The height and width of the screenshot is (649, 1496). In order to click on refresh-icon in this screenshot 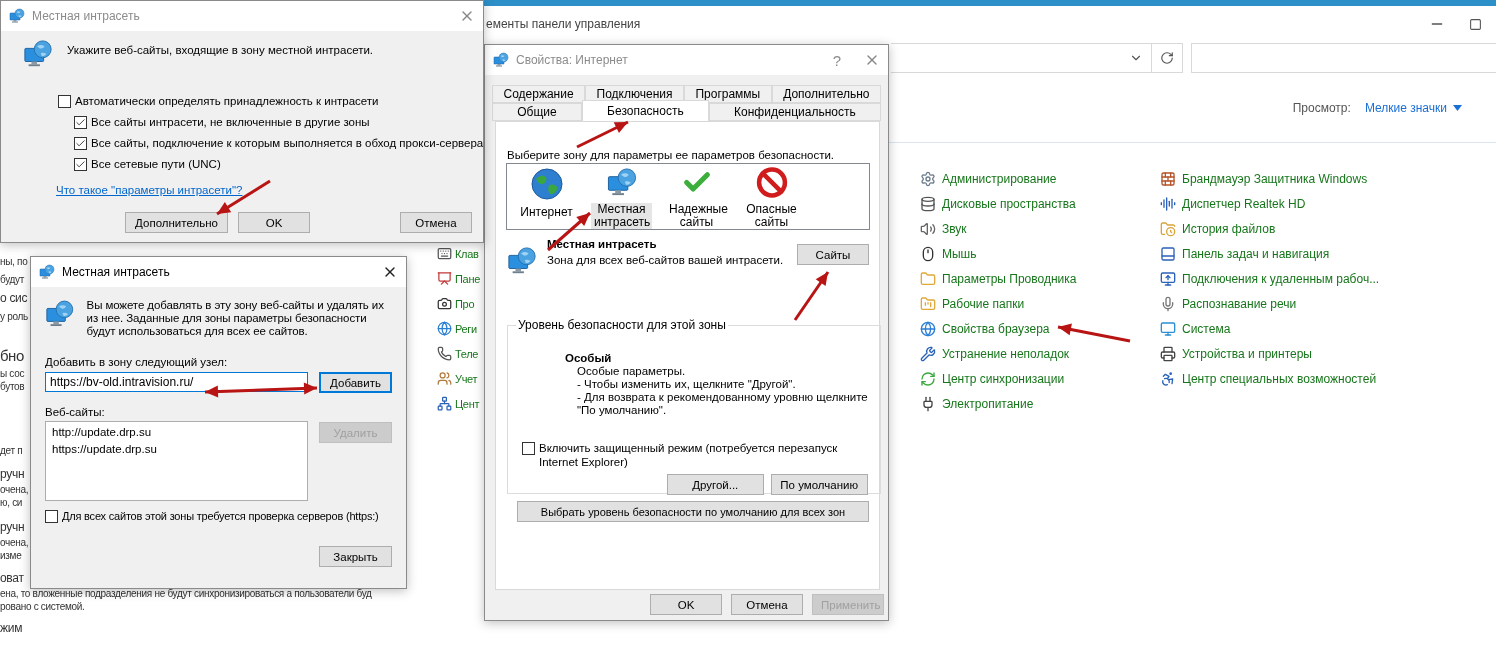, I will do `click(1167, 58)`.